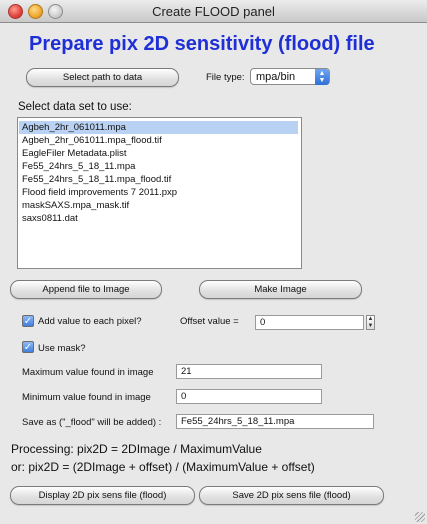 The image size is (427, 524). I want to click on list-item: Agbeh_2hr_061011.mpa, so click(158, 127).